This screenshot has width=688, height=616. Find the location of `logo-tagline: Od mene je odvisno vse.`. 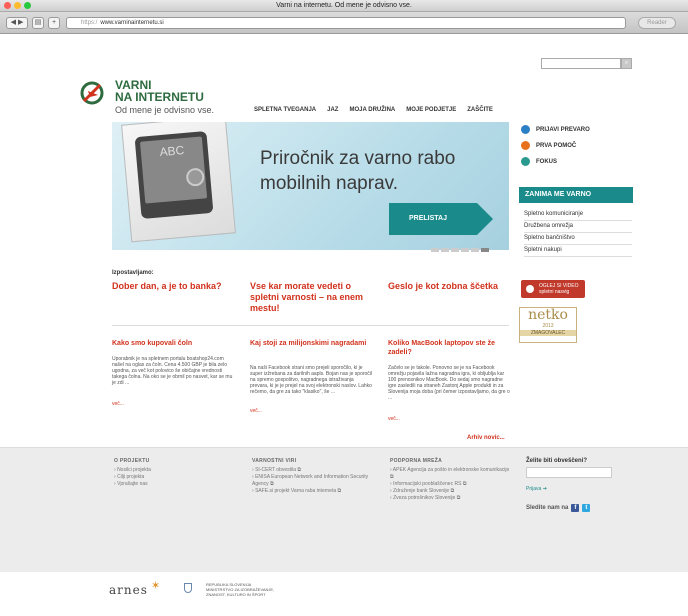

logo-tagline: Od mene je odvisno vse. is located at coordinates (165, 110).